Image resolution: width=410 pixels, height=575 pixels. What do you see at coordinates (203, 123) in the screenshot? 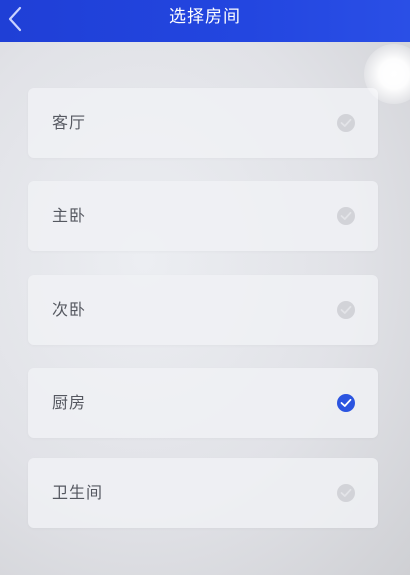
I see `room-item-living-room: 客厅` at bounding box center [203, 123].